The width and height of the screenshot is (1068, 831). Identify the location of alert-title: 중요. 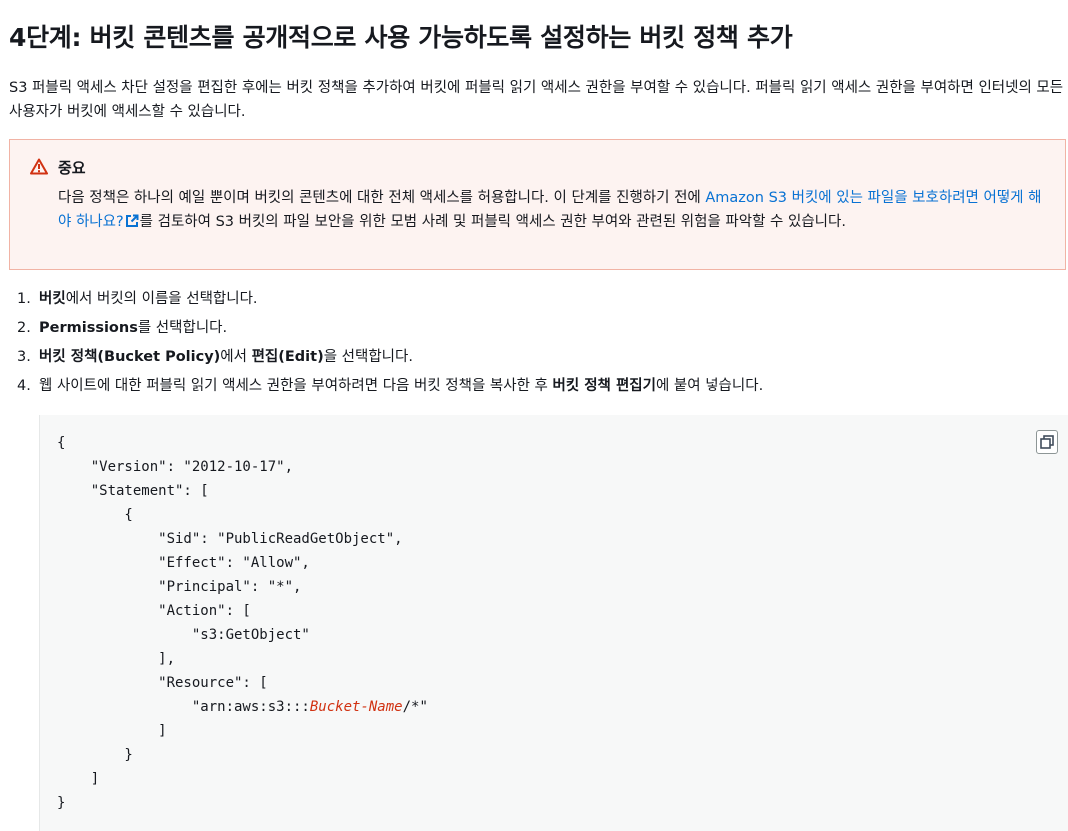
(72, 168).